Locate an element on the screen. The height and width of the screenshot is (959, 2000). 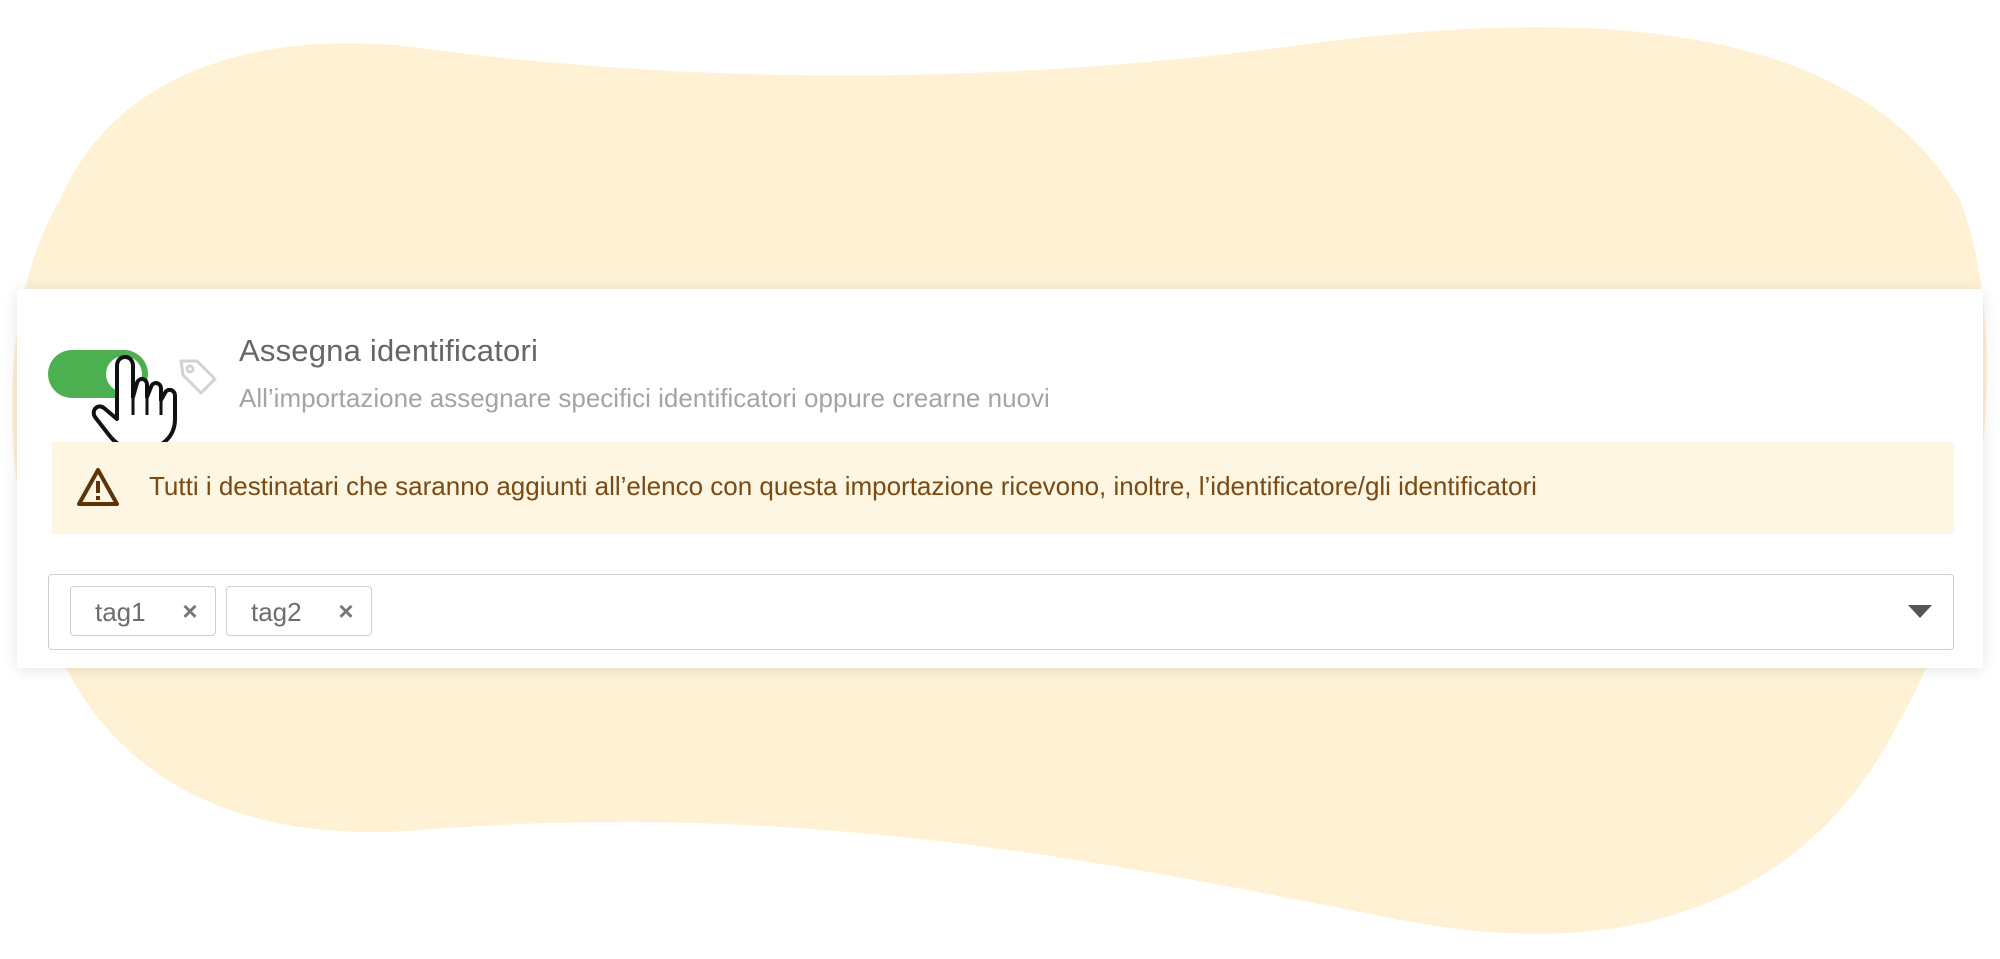
tag-chip-label: tag2 is located at coordinates (276, 612).